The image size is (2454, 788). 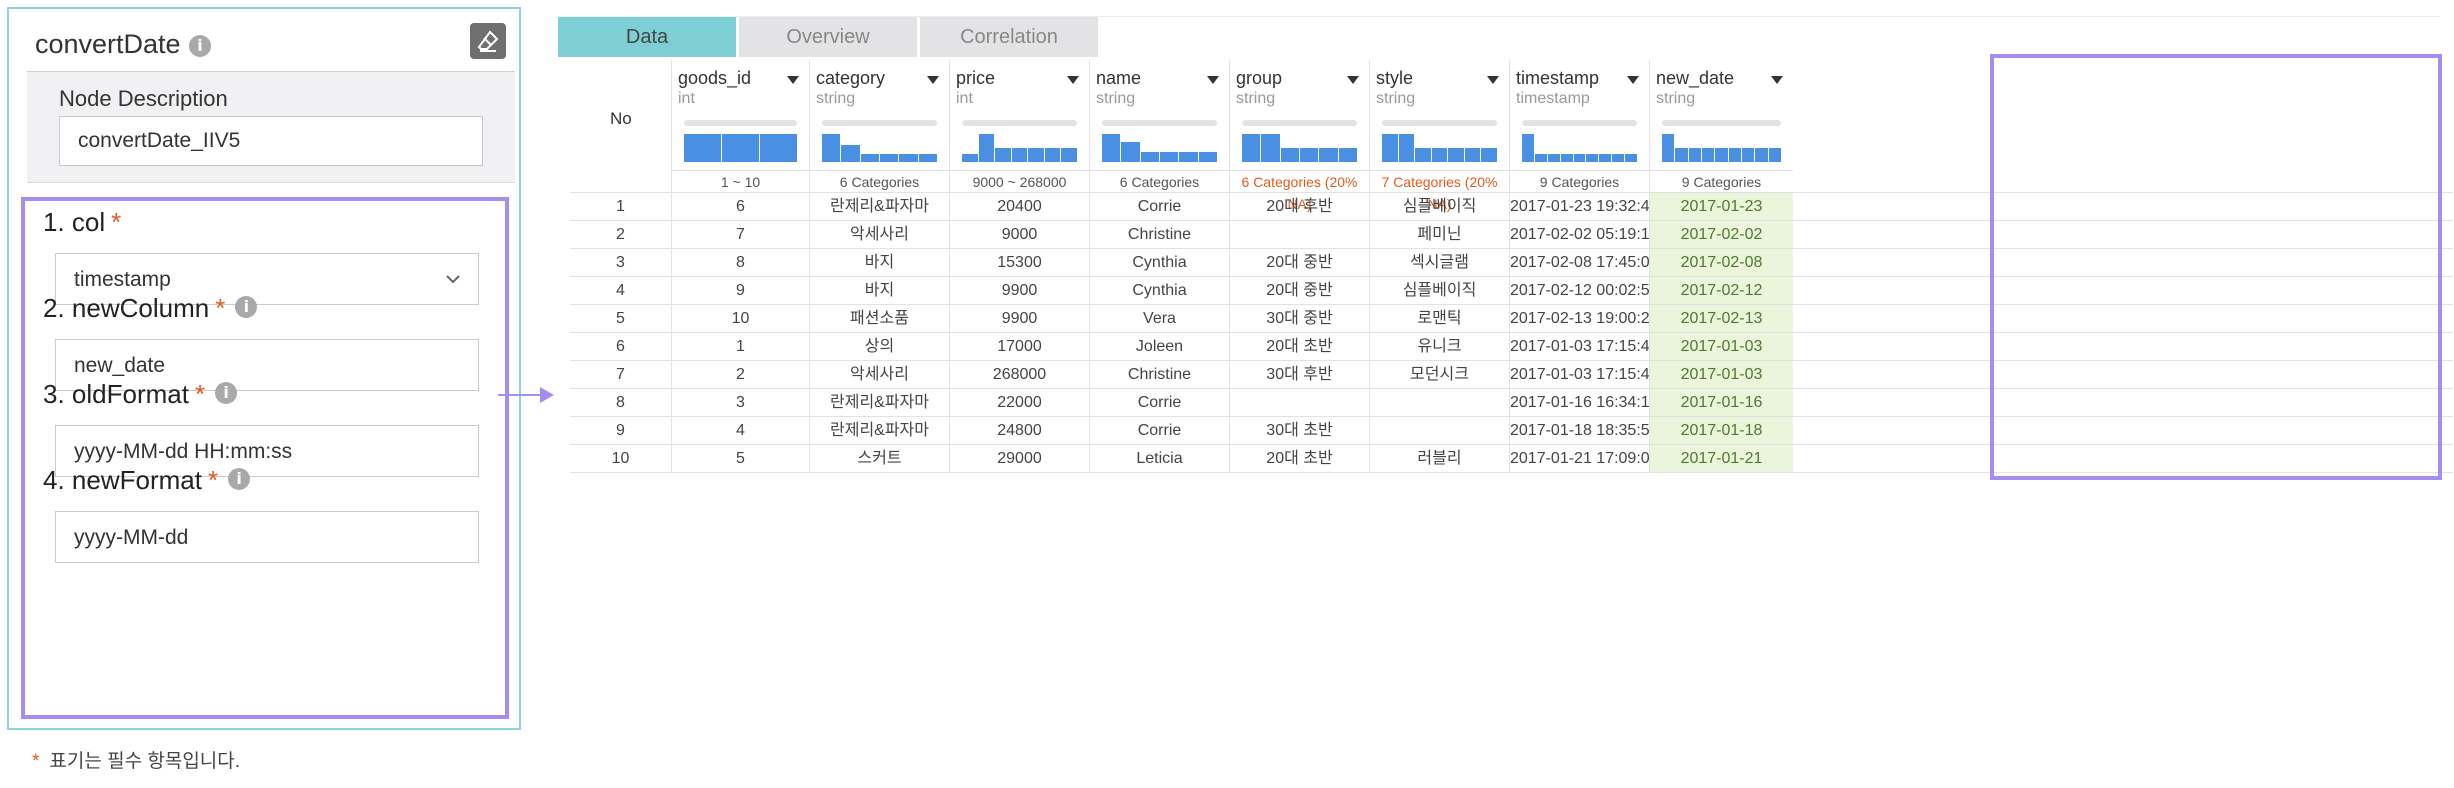 I want to click on table-cell: 8, so click(x=740, y=263).